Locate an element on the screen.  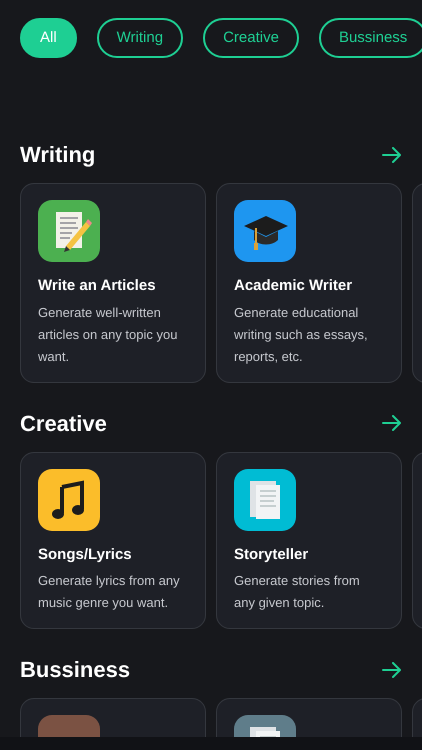
filter-chip: Writing is located at coordinates (140, 38).